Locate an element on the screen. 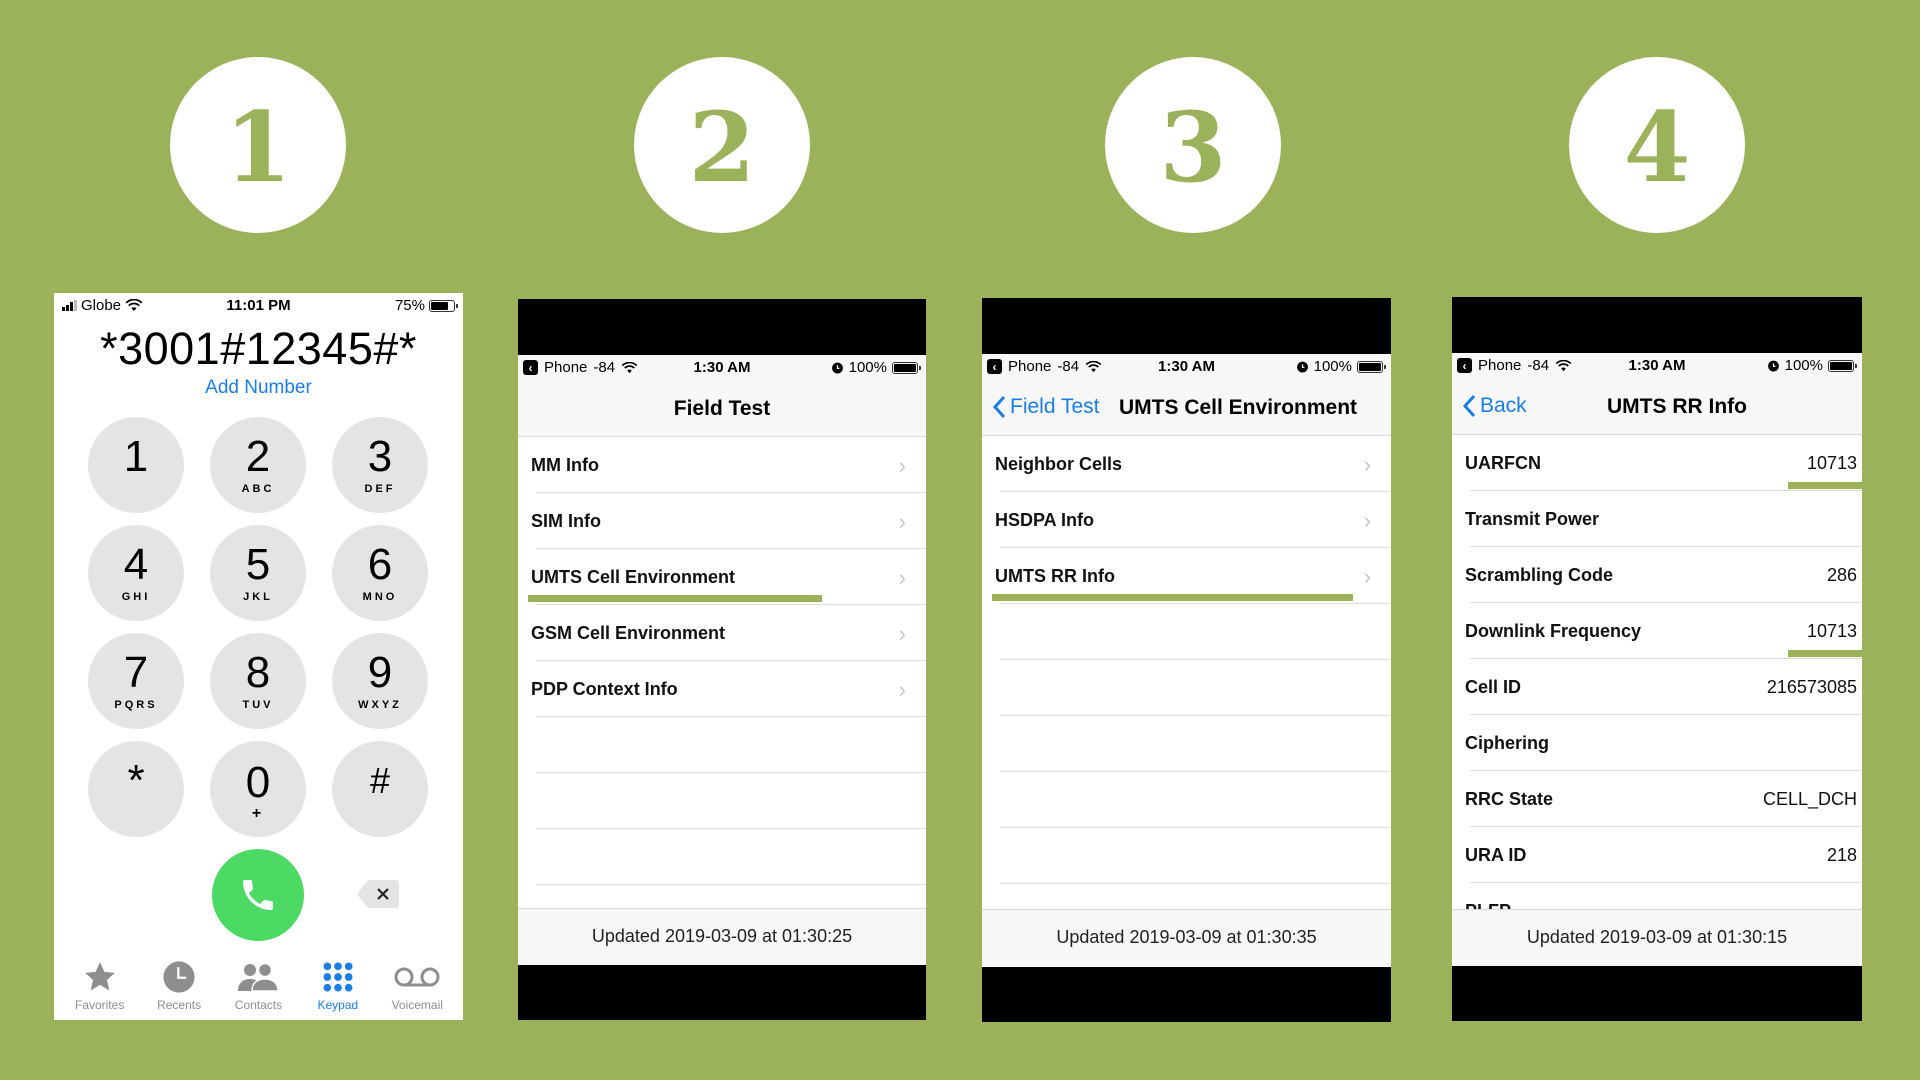 The image size is (1920, 1080). contacts-icon is located at coordinates (259, 977).